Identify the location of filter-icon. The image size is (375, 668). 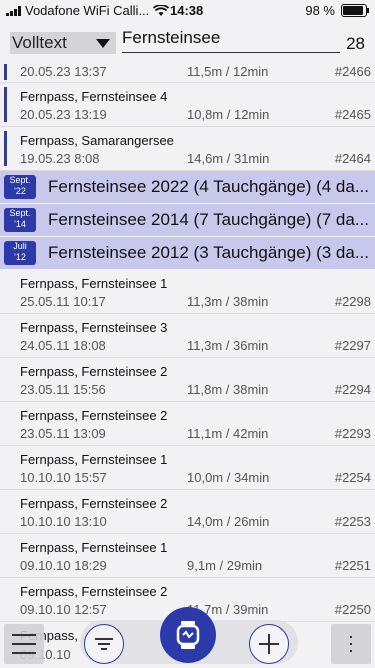
(104, 644).